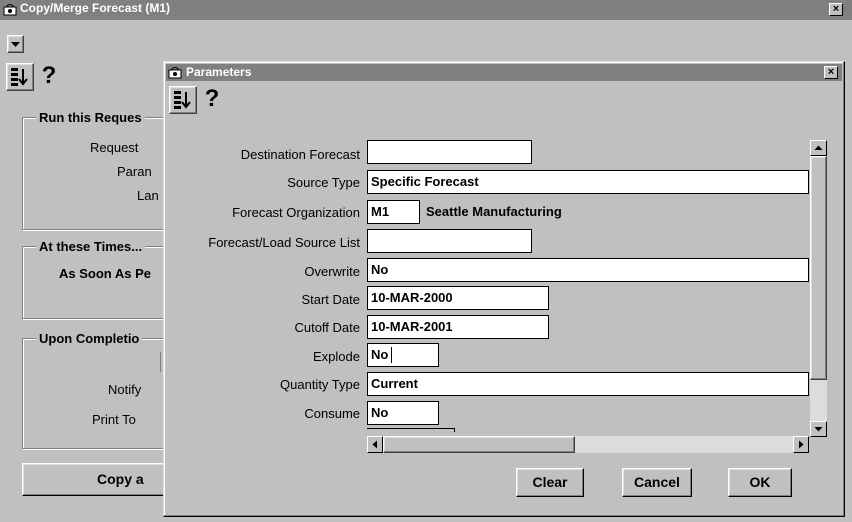 This screenshot has height=522, width=852. I want to click on dialog-list-of-values-button, so click(183, 100).